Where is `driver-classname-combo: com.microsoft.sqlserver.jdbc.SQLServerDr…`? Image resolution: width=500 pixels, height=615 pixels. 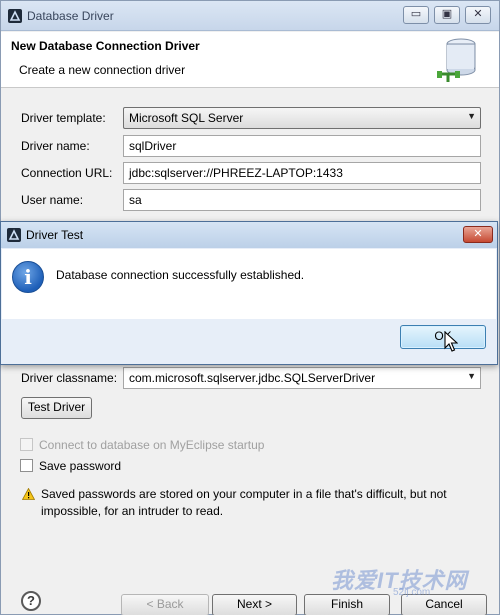
driver-classname-combo: com.microsoft.sqlserver.jdbc.SQLServerDr… is located at coordinates (302, 378).